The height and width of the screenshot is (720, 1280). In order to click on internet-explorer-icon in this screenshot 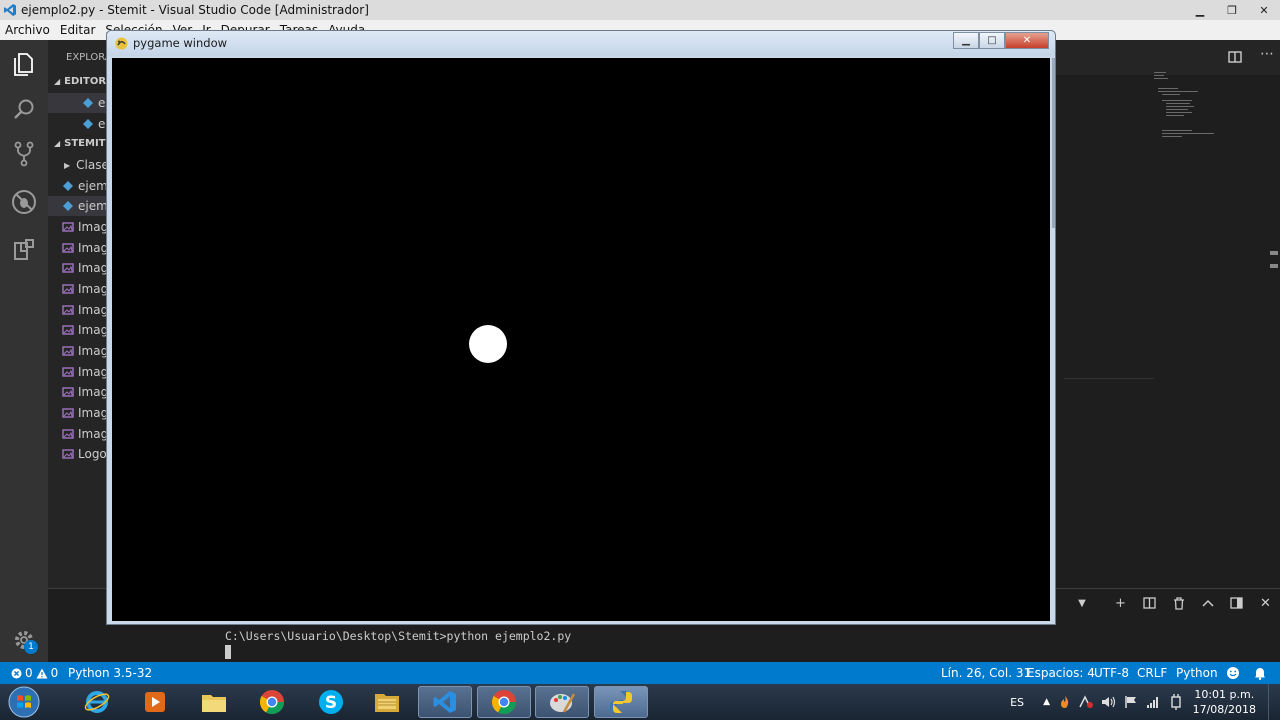, I will do `click(97, 702)`.